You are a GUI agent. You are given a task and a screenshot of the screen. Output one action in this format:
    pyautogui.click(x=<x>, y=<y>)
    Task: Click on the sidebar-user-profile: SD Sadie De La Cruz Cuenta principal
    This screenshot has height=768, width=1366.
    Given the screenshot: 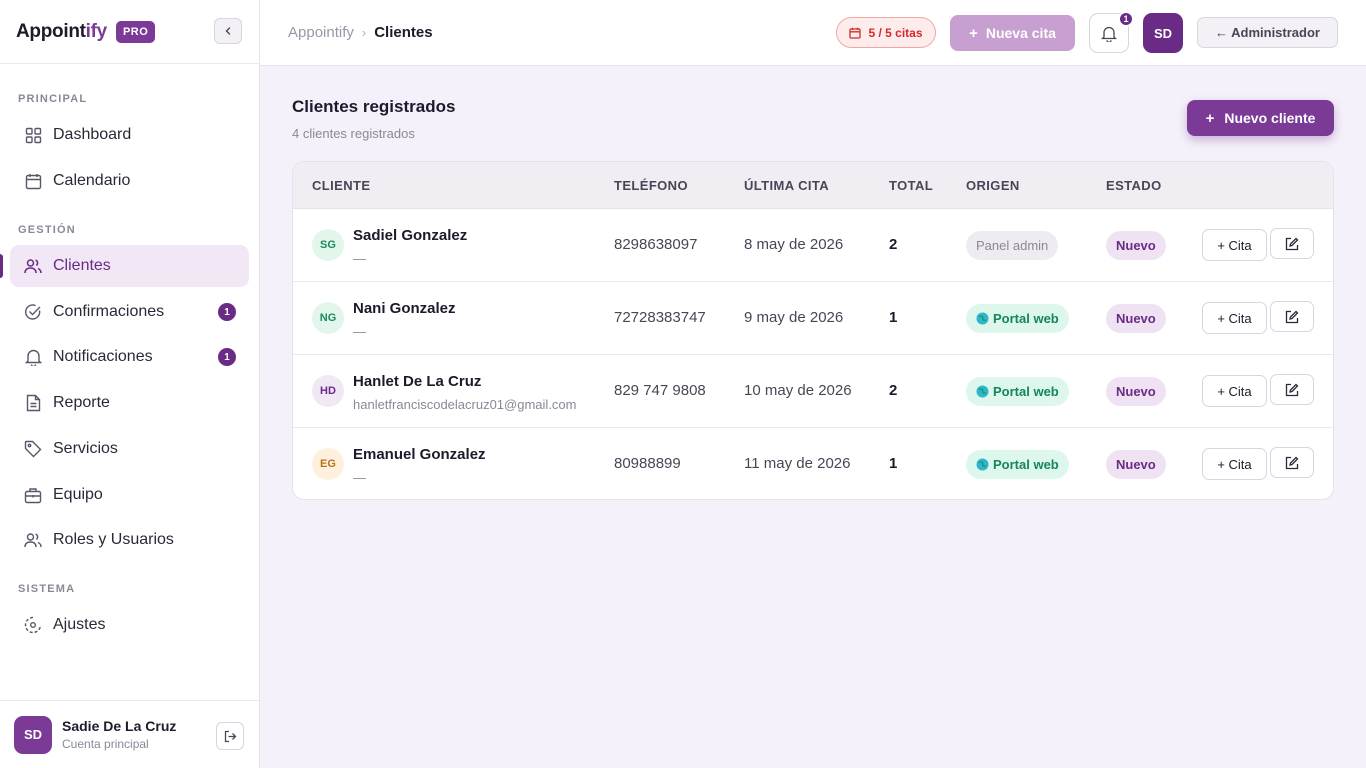 What is the action you would take?
    pyautogui.click(x=129, y=734)
    